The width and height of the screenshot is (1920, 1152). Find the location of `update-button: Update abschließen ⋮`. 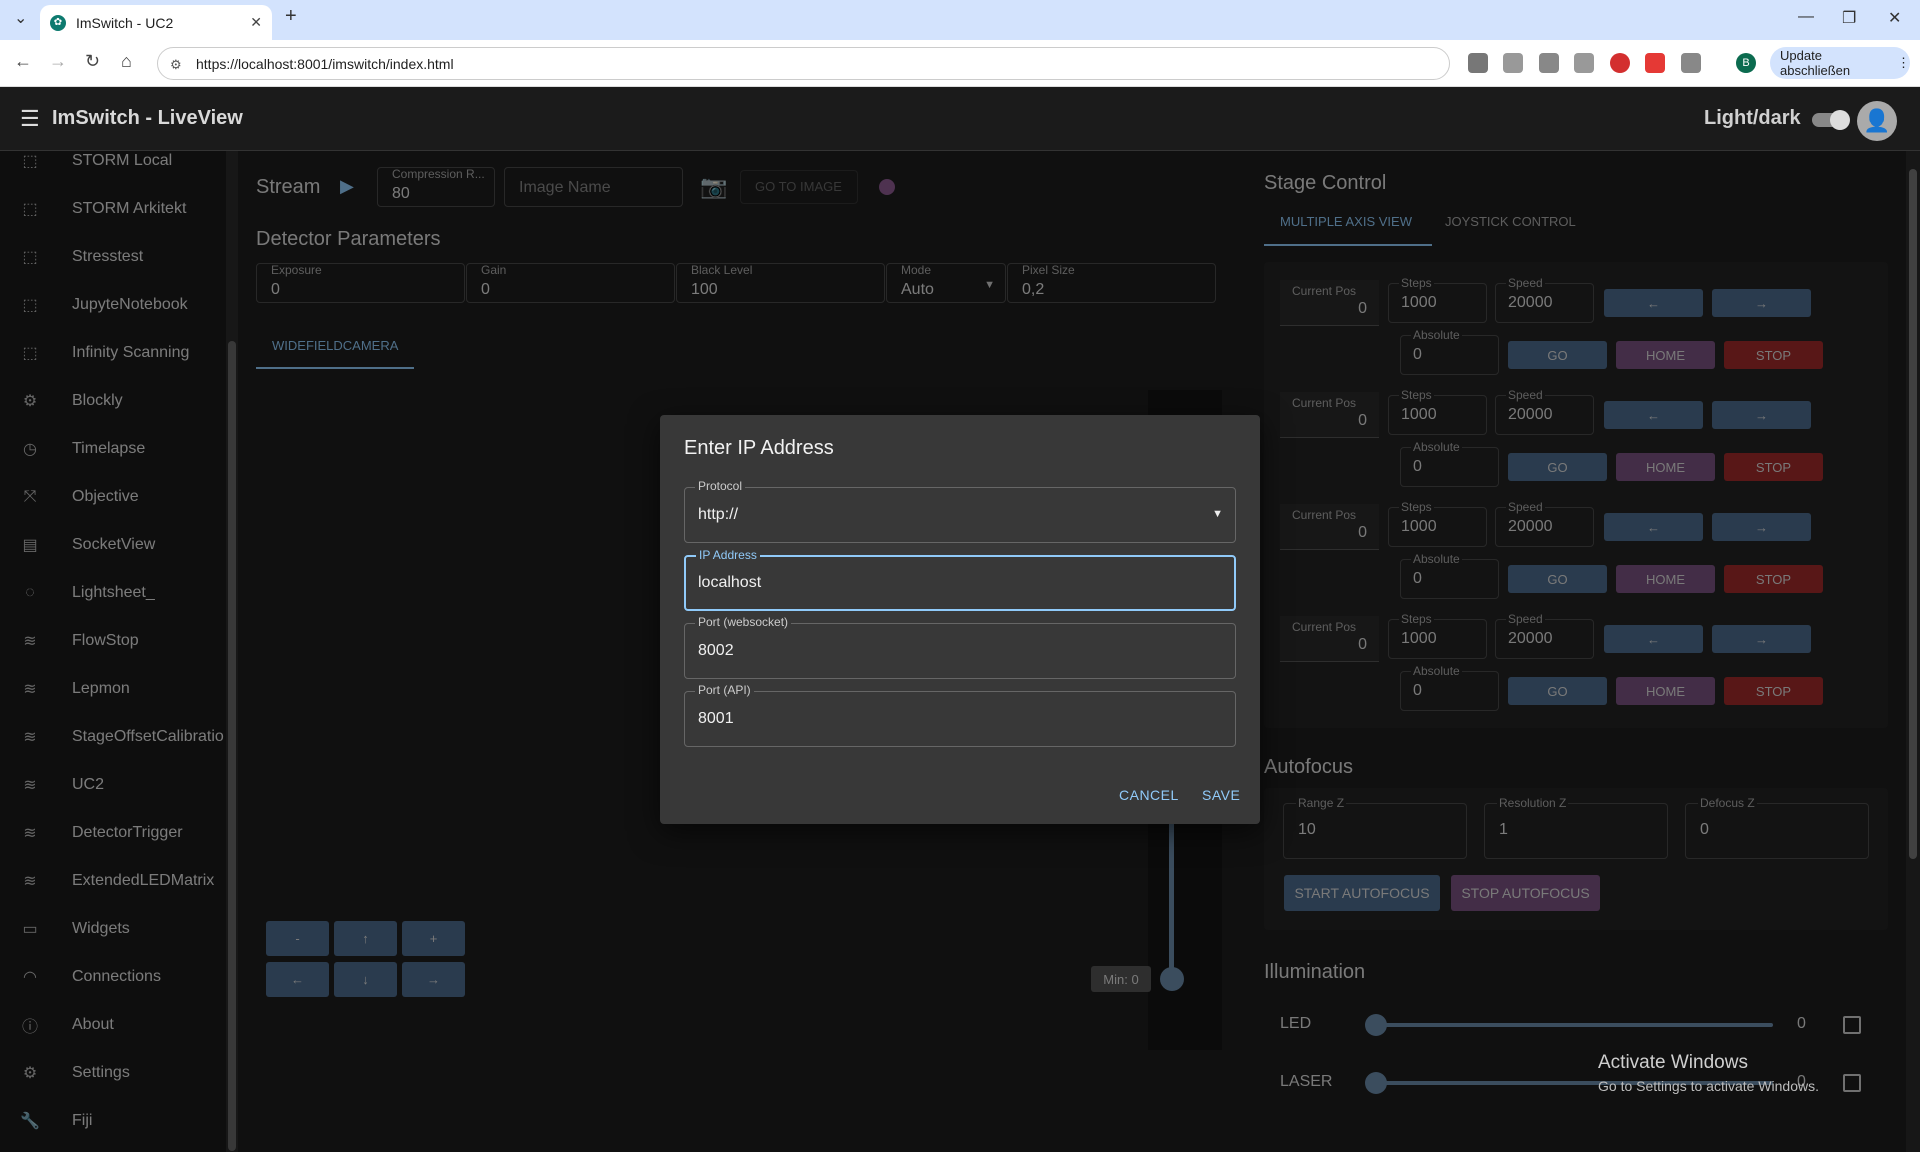

update-button: Update abschließen ⋮ is located at coordinates (1840, 63).